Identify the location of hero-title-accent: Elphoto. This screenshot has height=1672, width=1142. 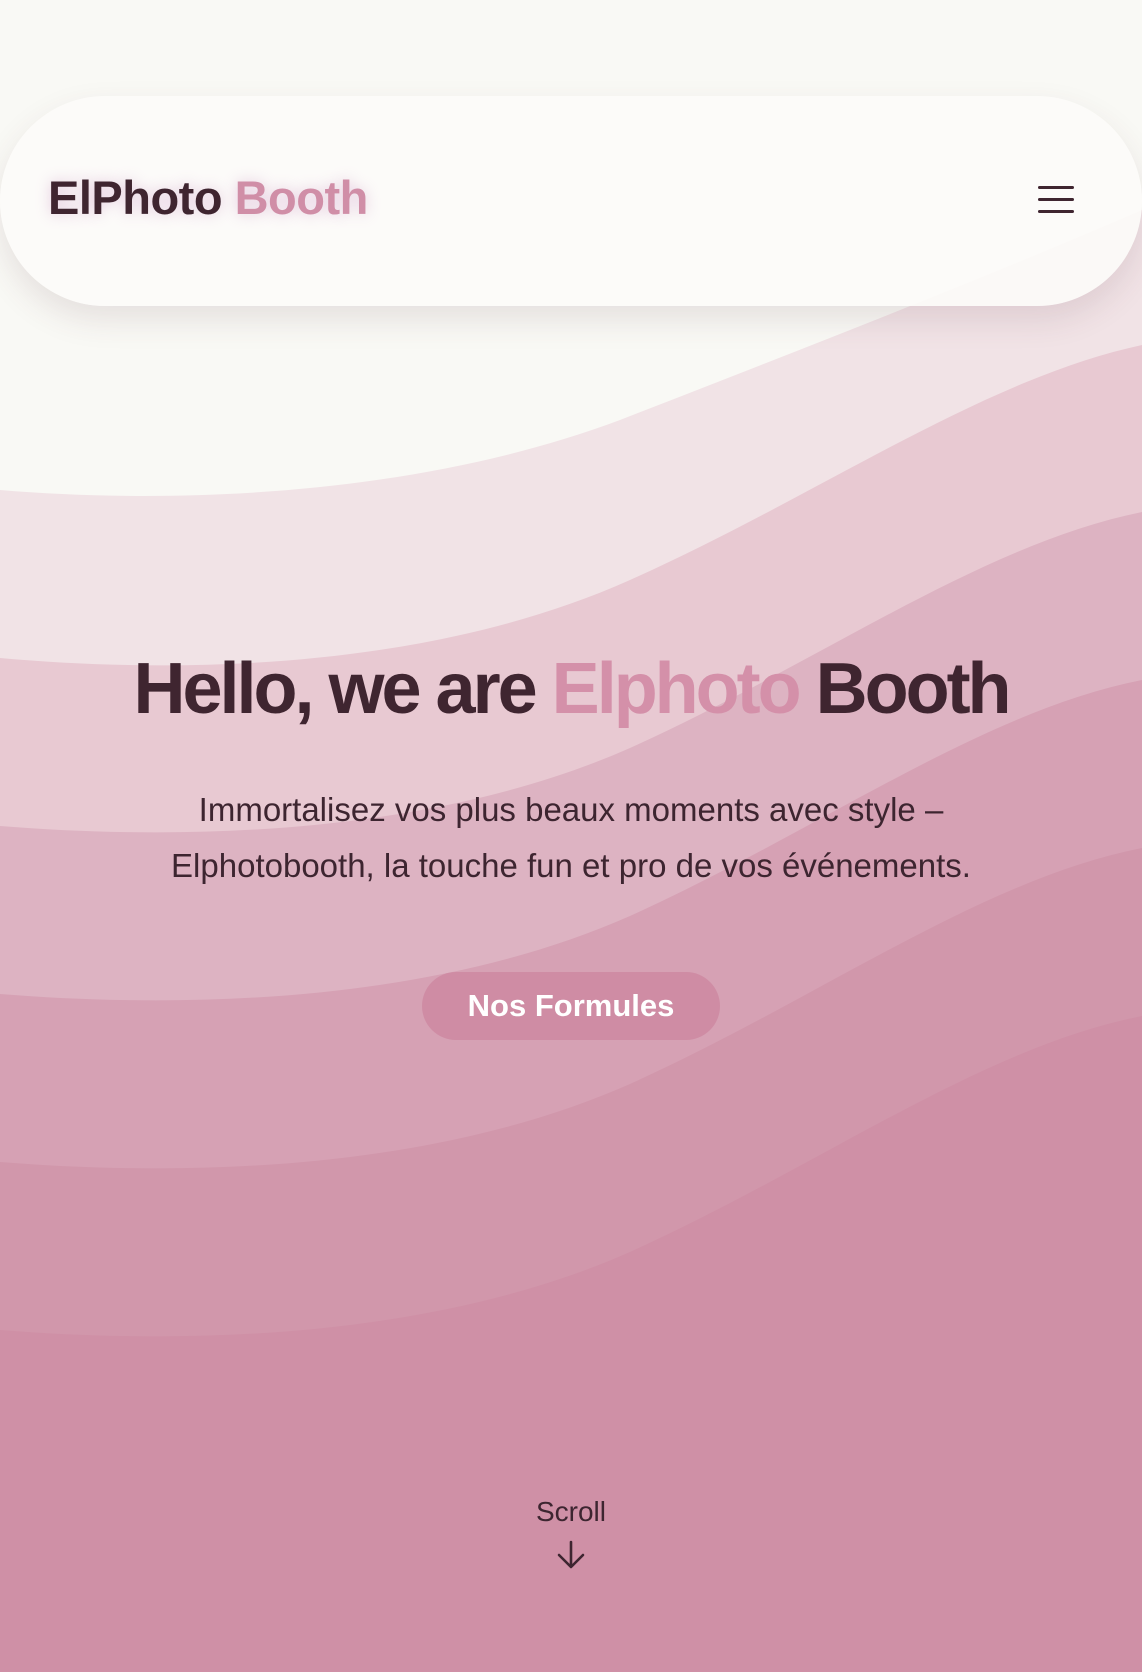
(676, 689).